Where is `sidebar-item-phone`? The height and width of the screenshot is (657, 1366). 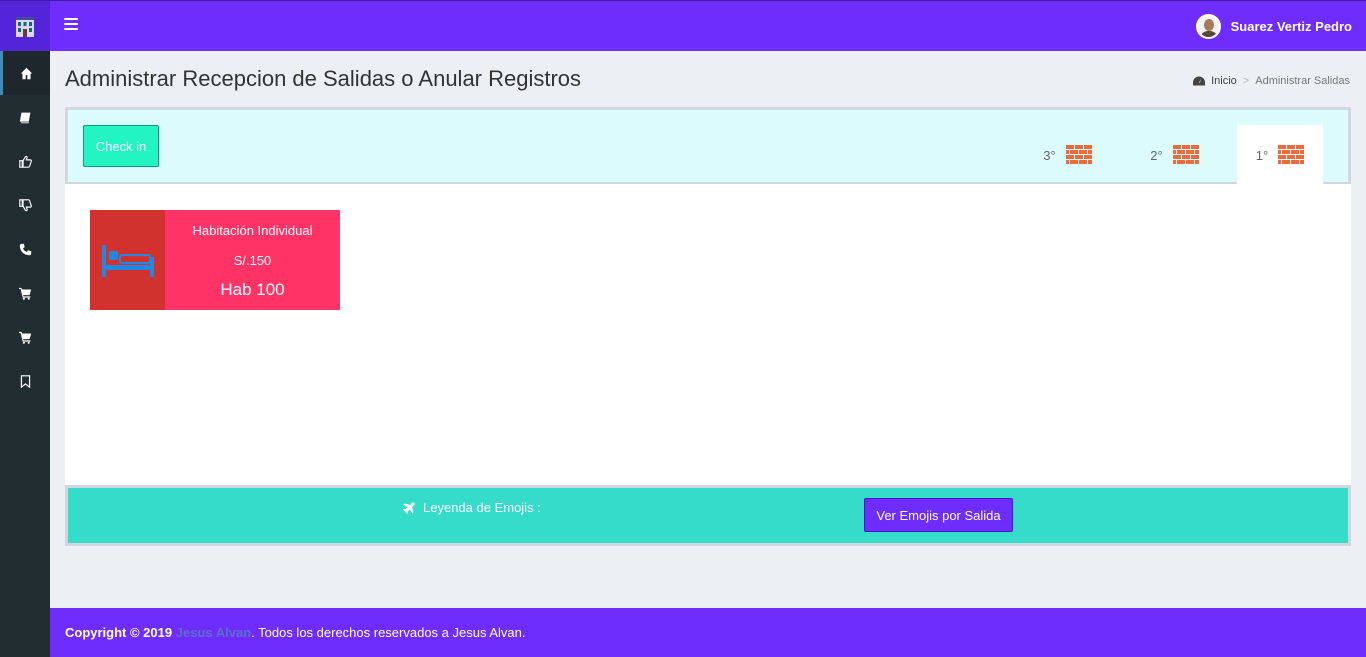
sidebar-item-phone is located at coordinates (25, 249).